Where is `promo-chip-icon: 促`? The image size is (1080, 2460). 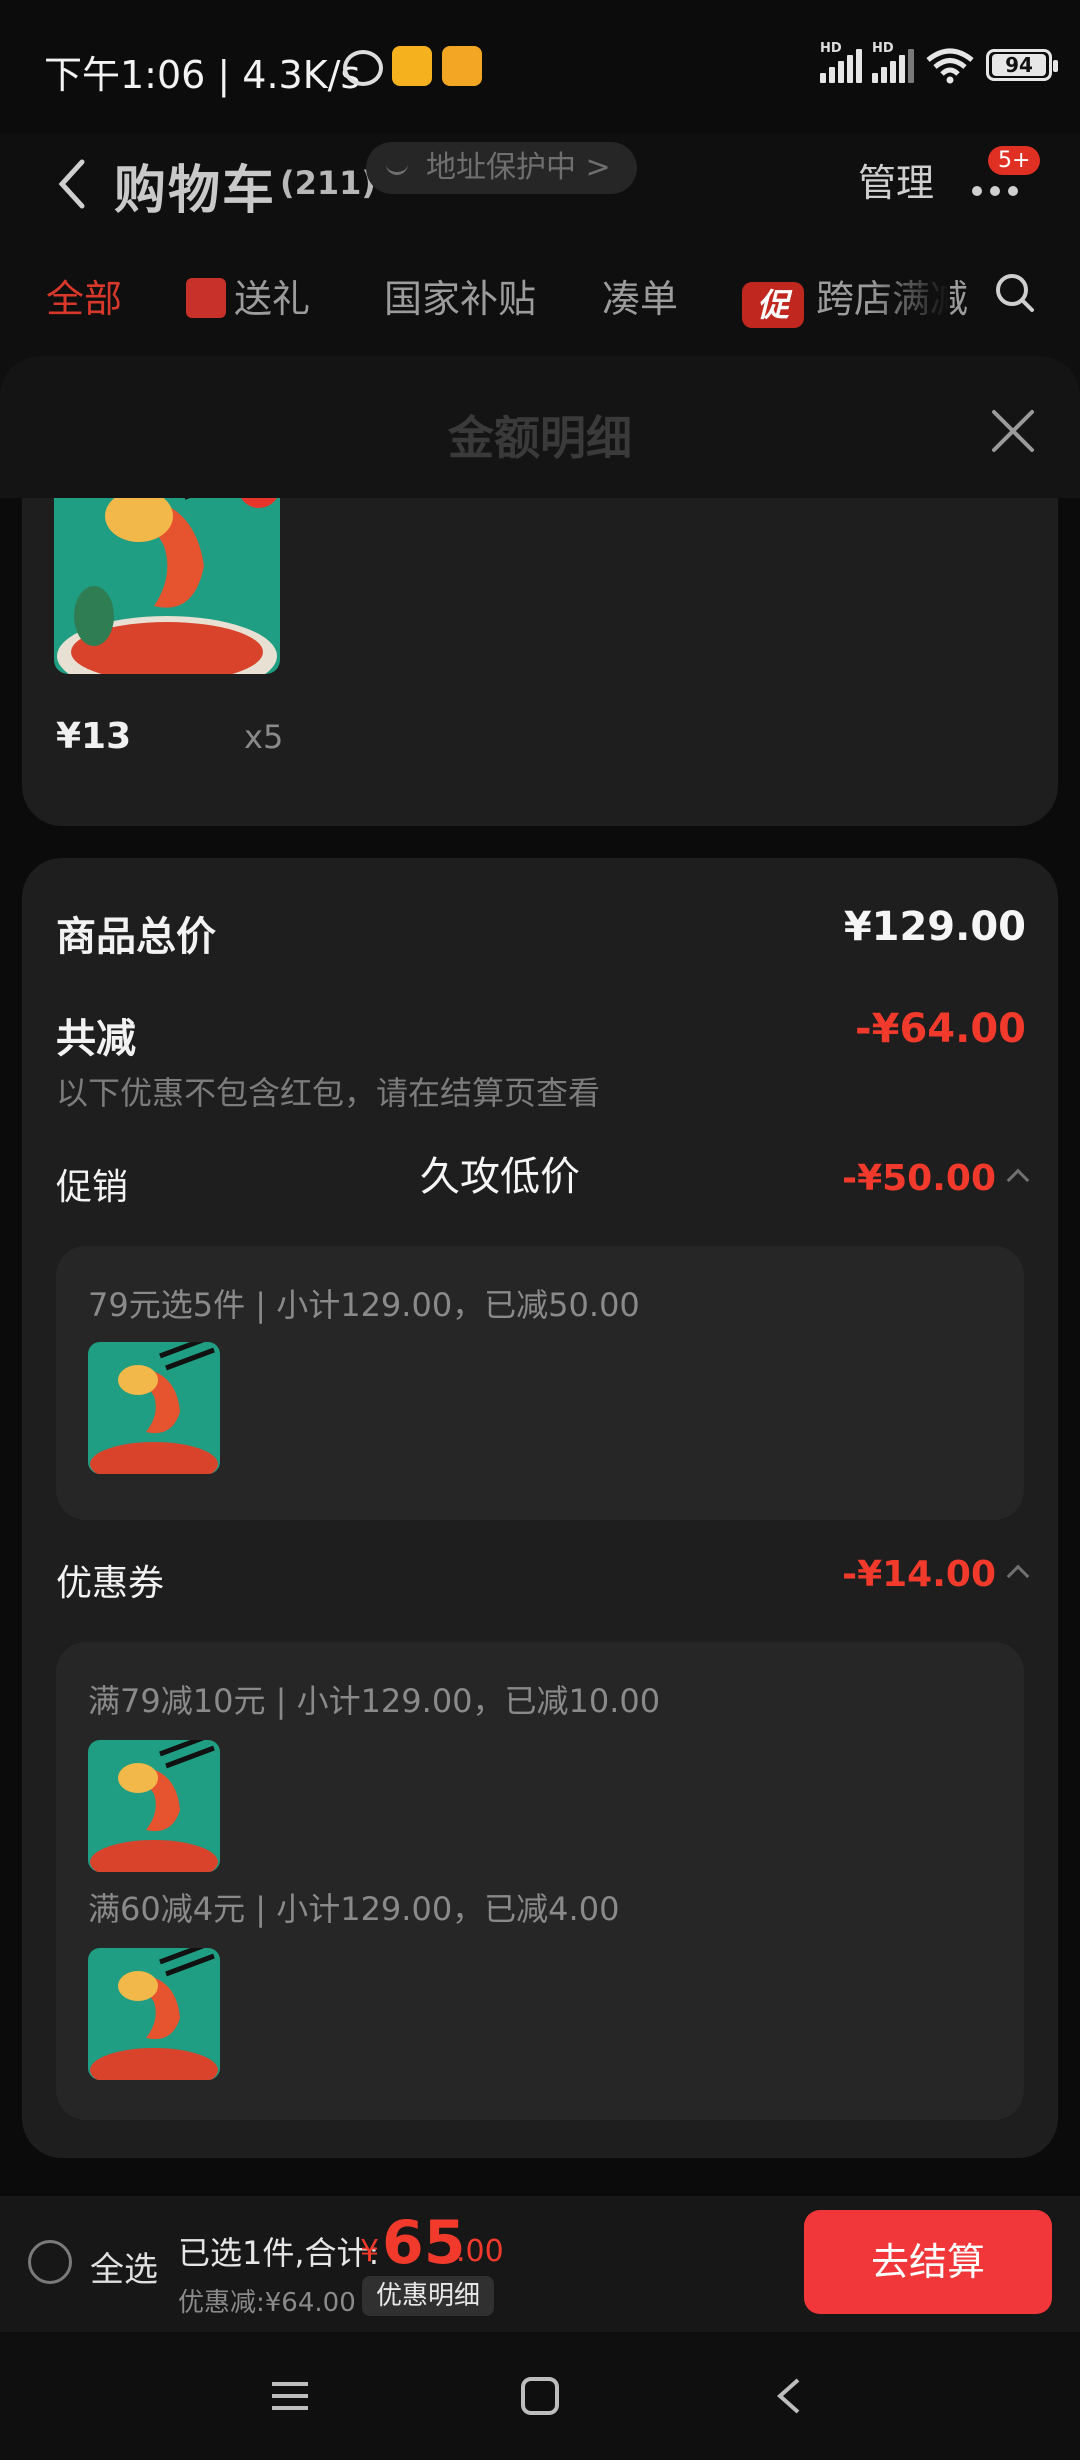 promo-chip-icon: 促 is located at coordinates (773, 305).